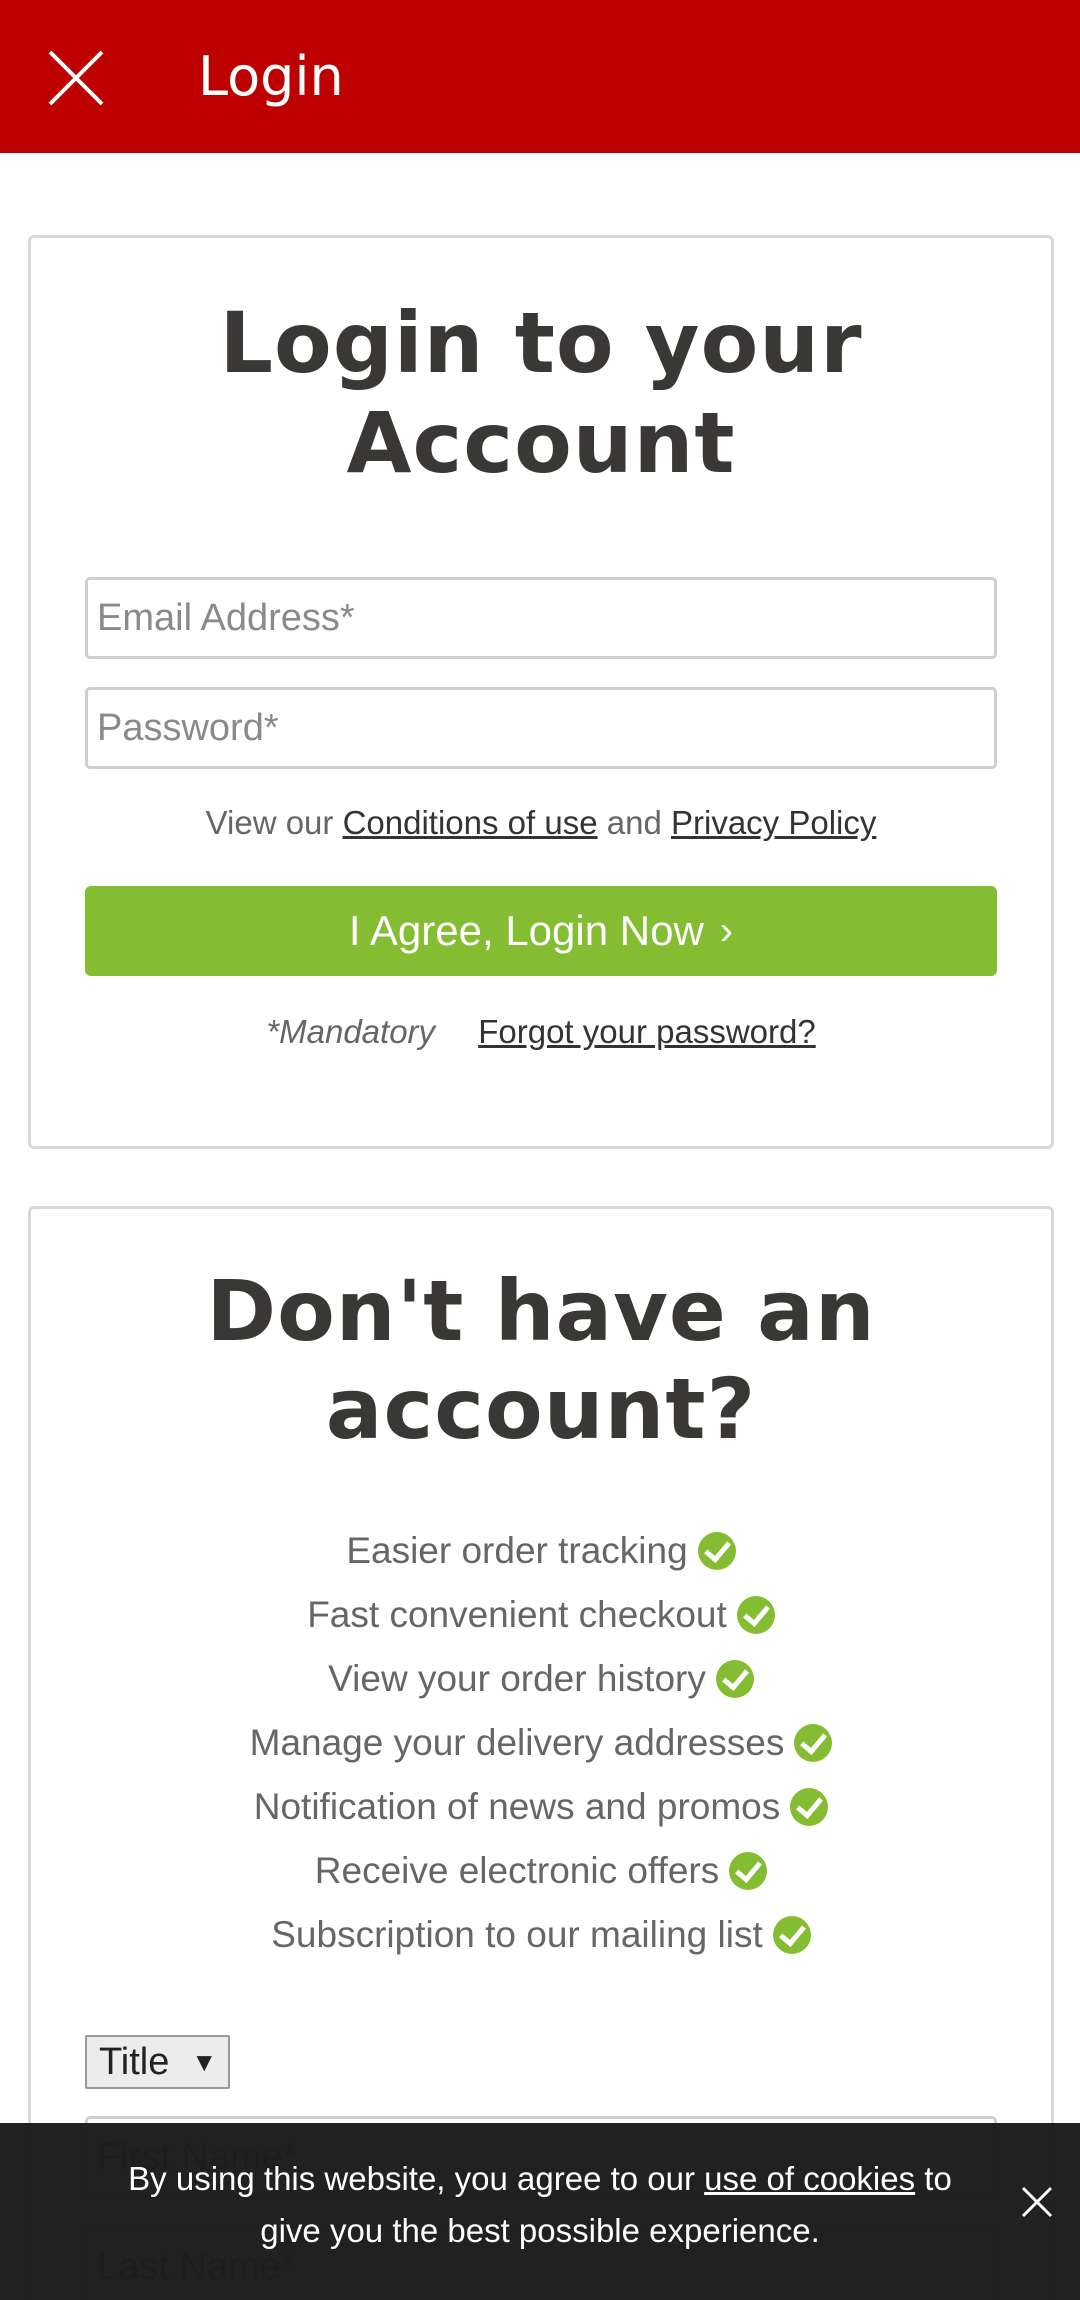 Image resolution: width=1080 pixels, height=2300 pixels. I want to click on chevron-right-icon: ›, so click(726, 930).